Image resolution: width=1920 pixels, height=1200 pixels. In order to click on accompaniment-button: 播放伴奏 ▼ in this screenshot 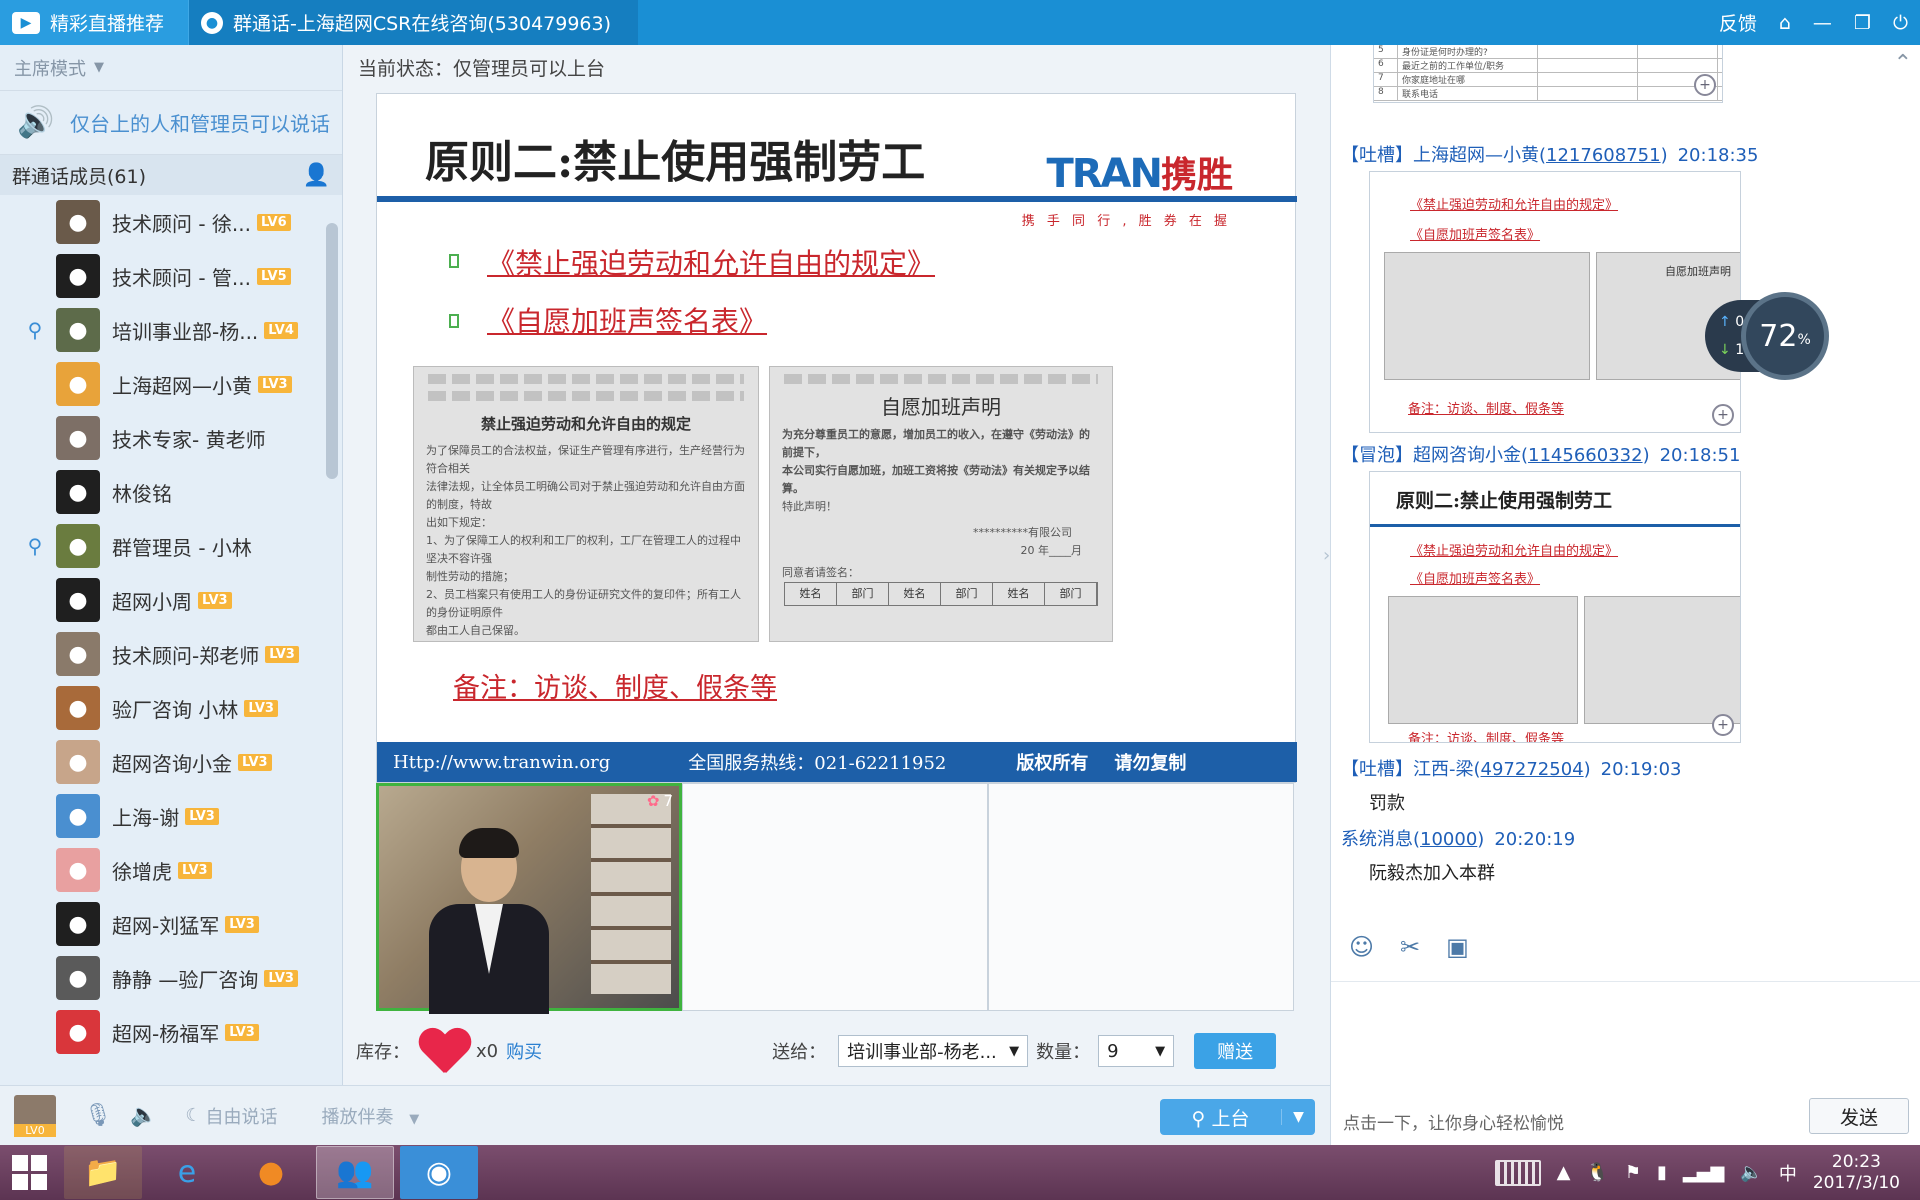, I will do `click(370, 1116)`.